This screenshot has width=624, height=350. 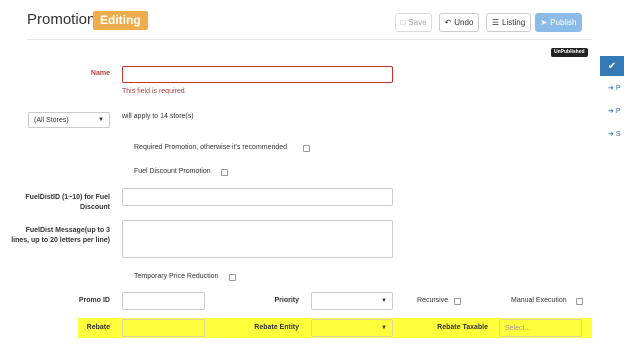 I want to click on rebate-input, so click(x=163, y=328).